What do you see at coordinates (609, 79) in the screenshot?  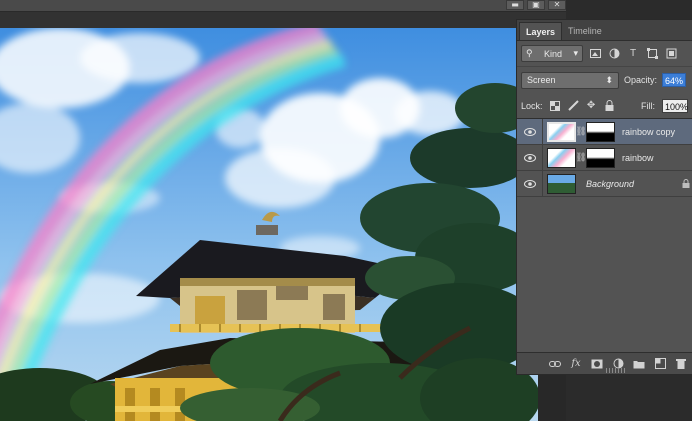 I see `blend-stepper-icon: ⬍` at bounding box center [609, 79].